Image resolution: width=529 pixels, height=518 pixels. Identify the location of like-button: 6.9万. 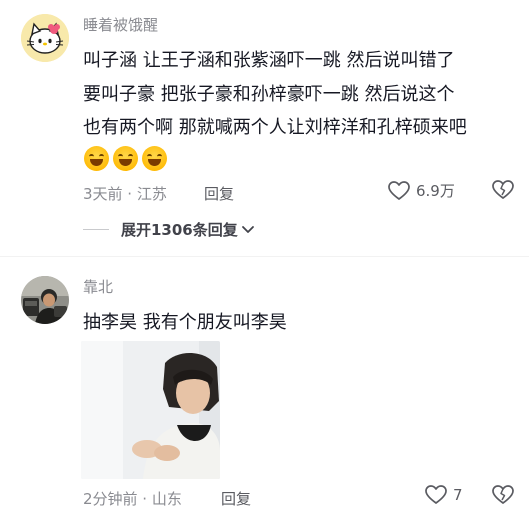
(421, 190).